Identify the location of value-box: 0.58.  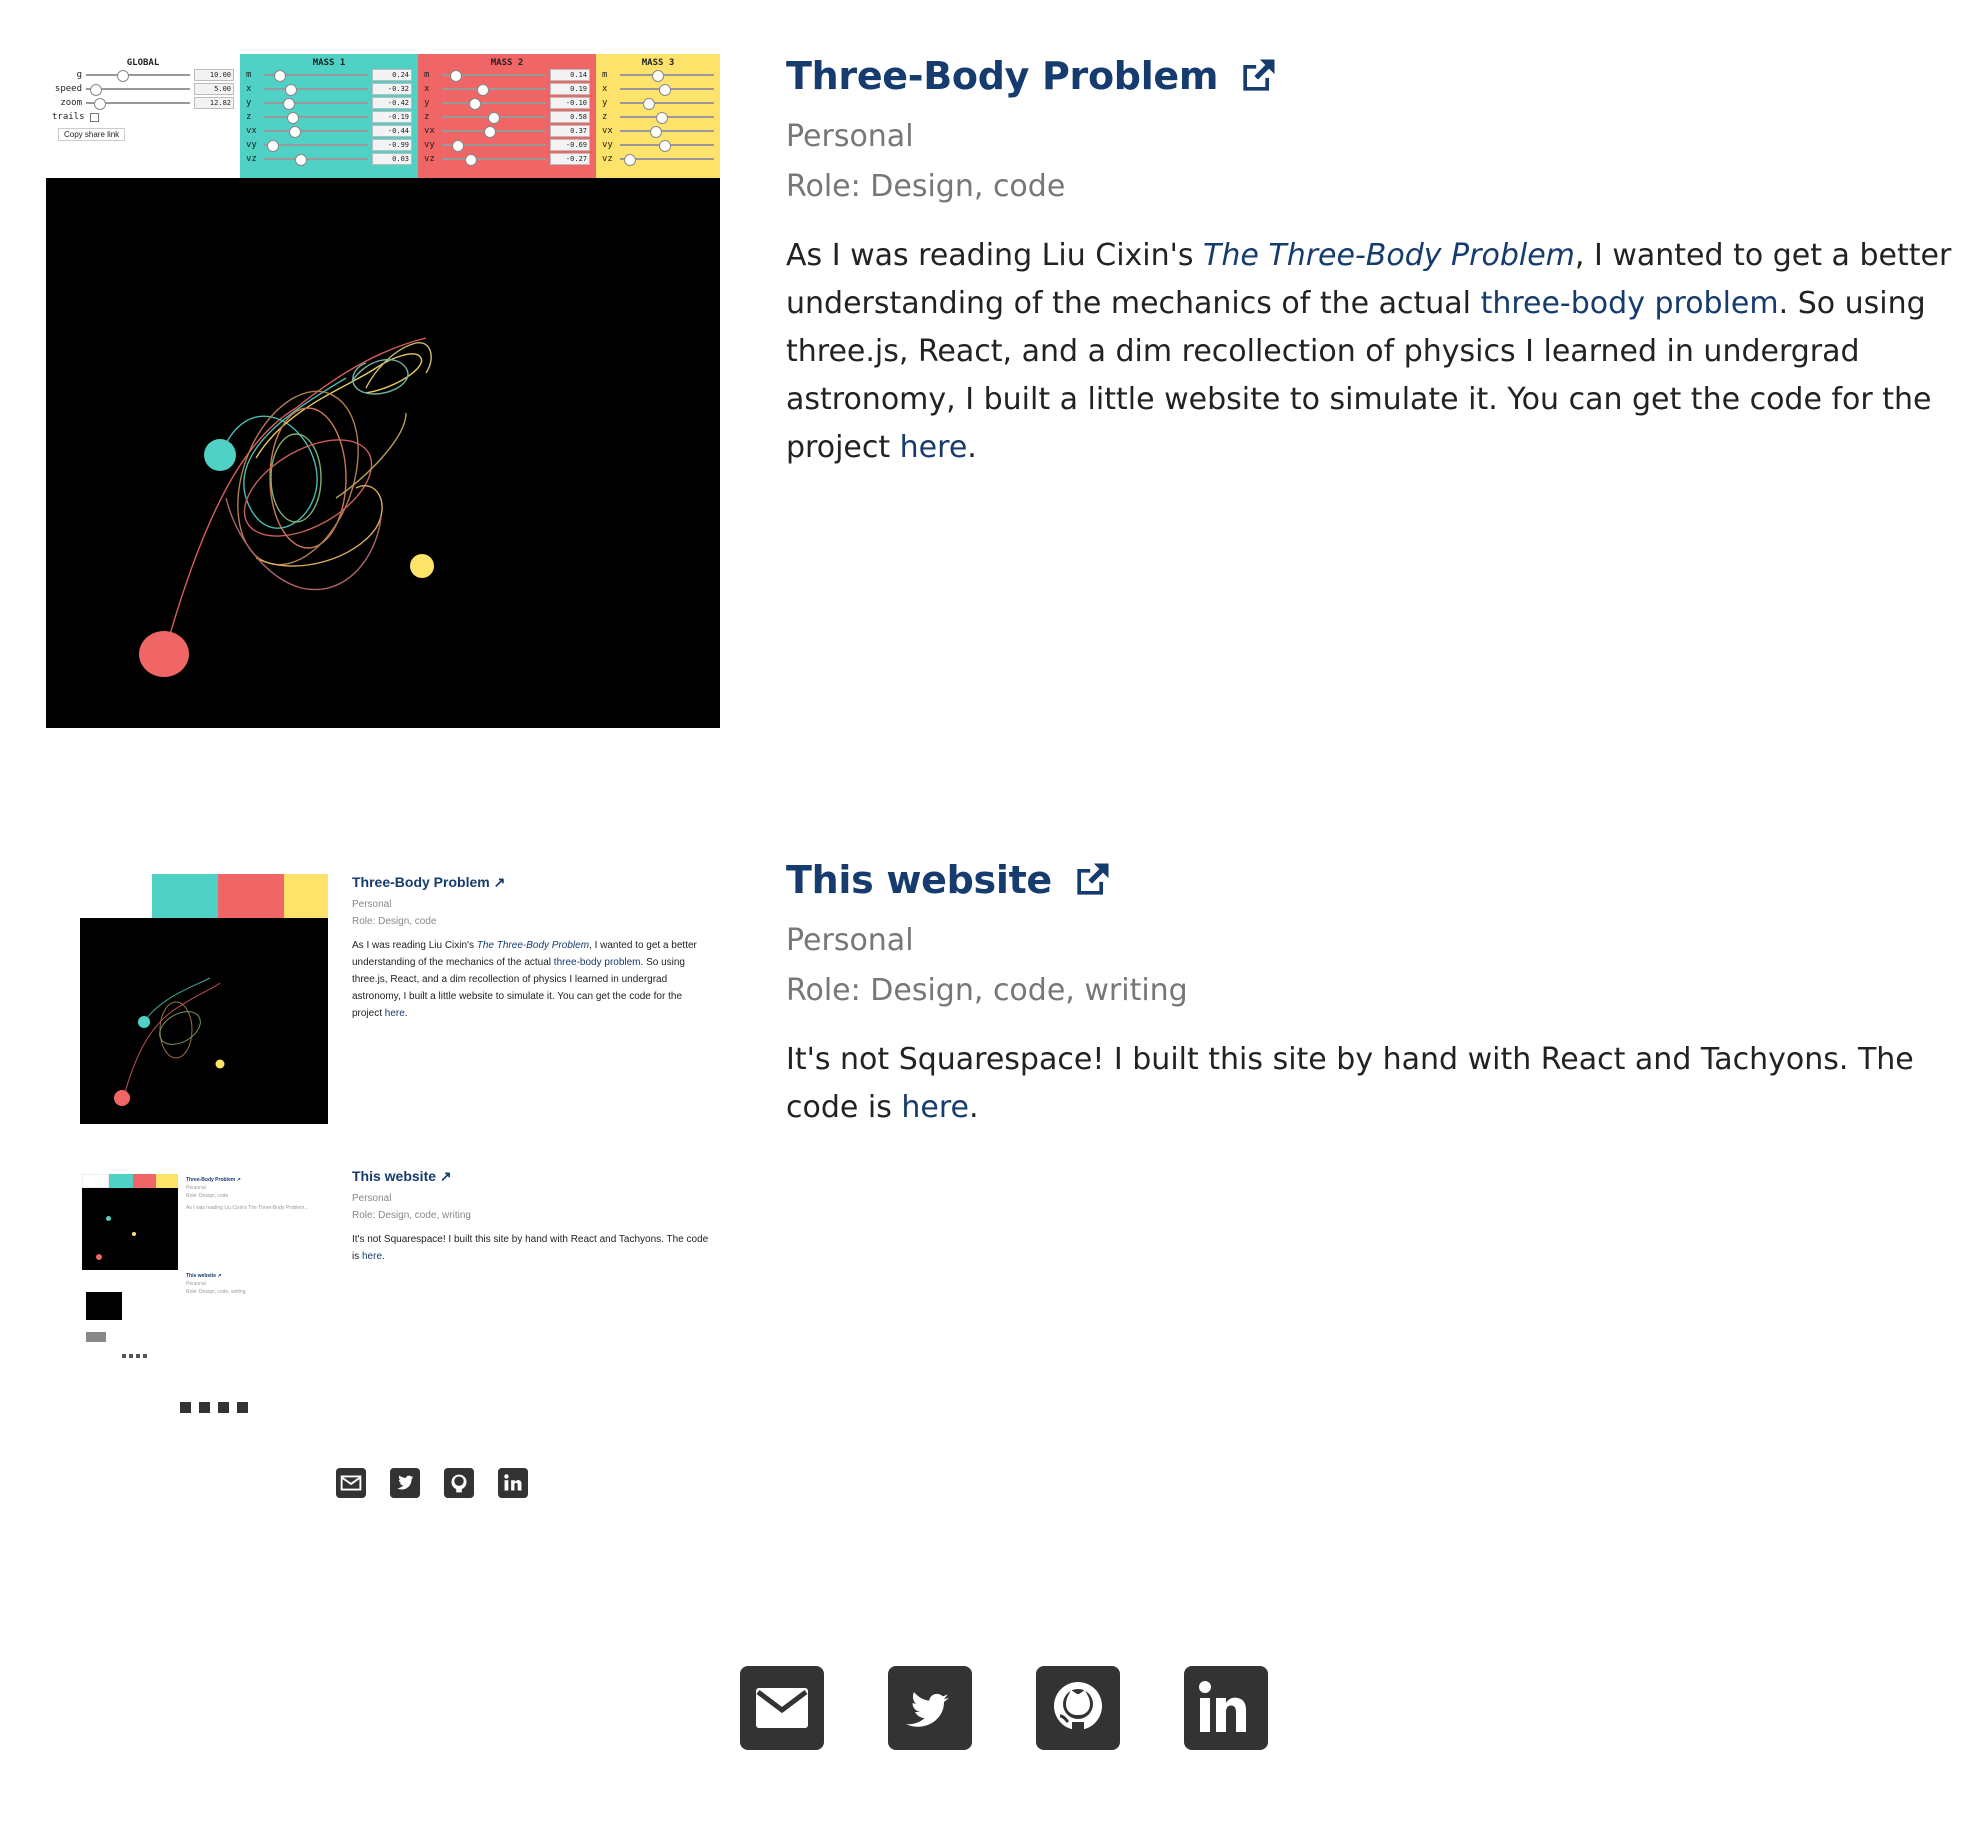
(570, 117).